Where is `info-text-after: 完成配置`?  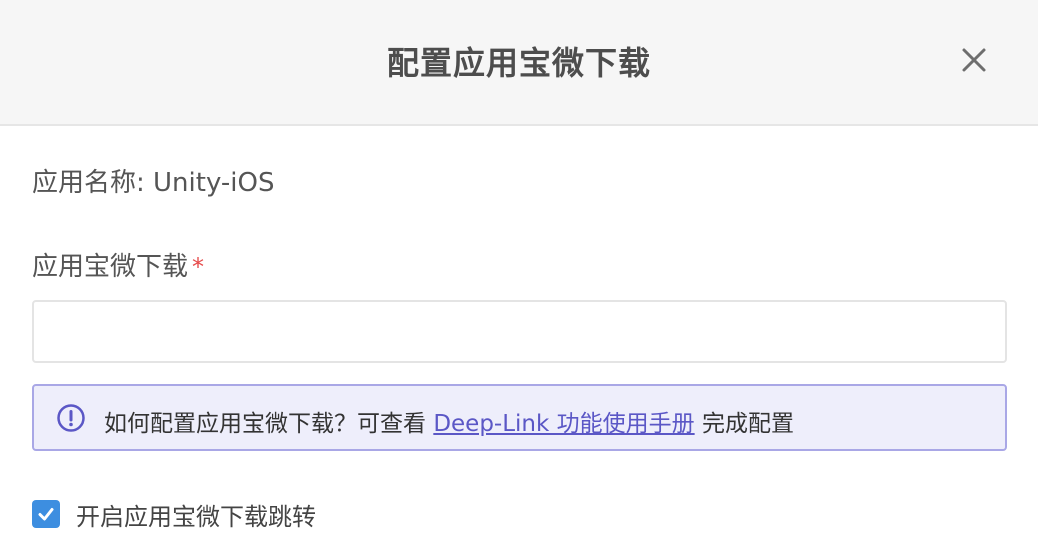 info-text-after: 完成配置 is located at coordinates (744, 424).